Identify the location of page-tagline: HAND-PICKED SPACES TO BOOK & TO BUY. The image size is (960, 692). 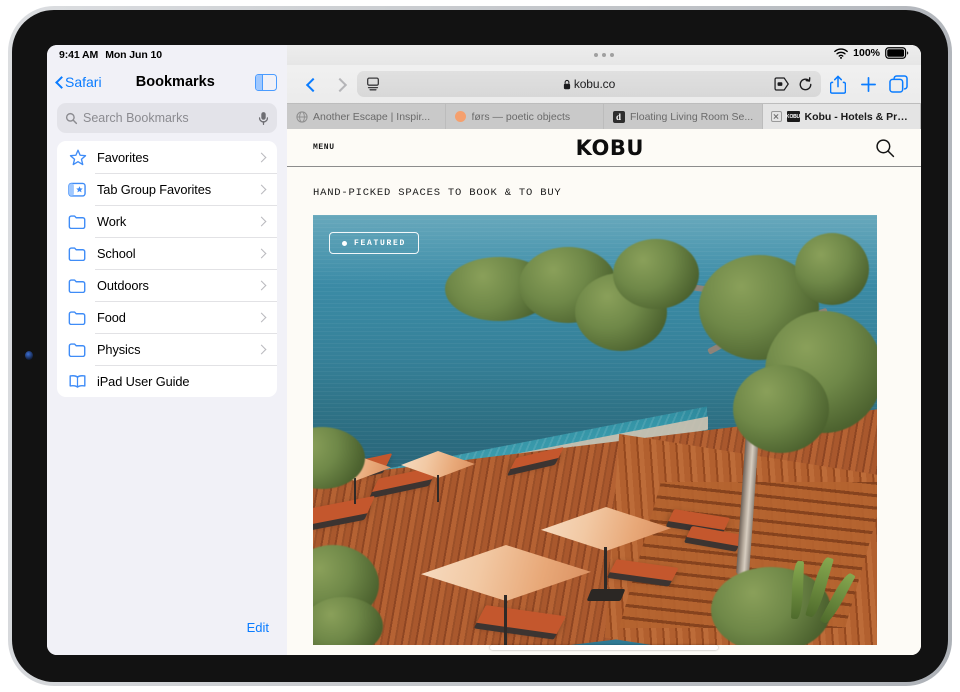
(437, 193).